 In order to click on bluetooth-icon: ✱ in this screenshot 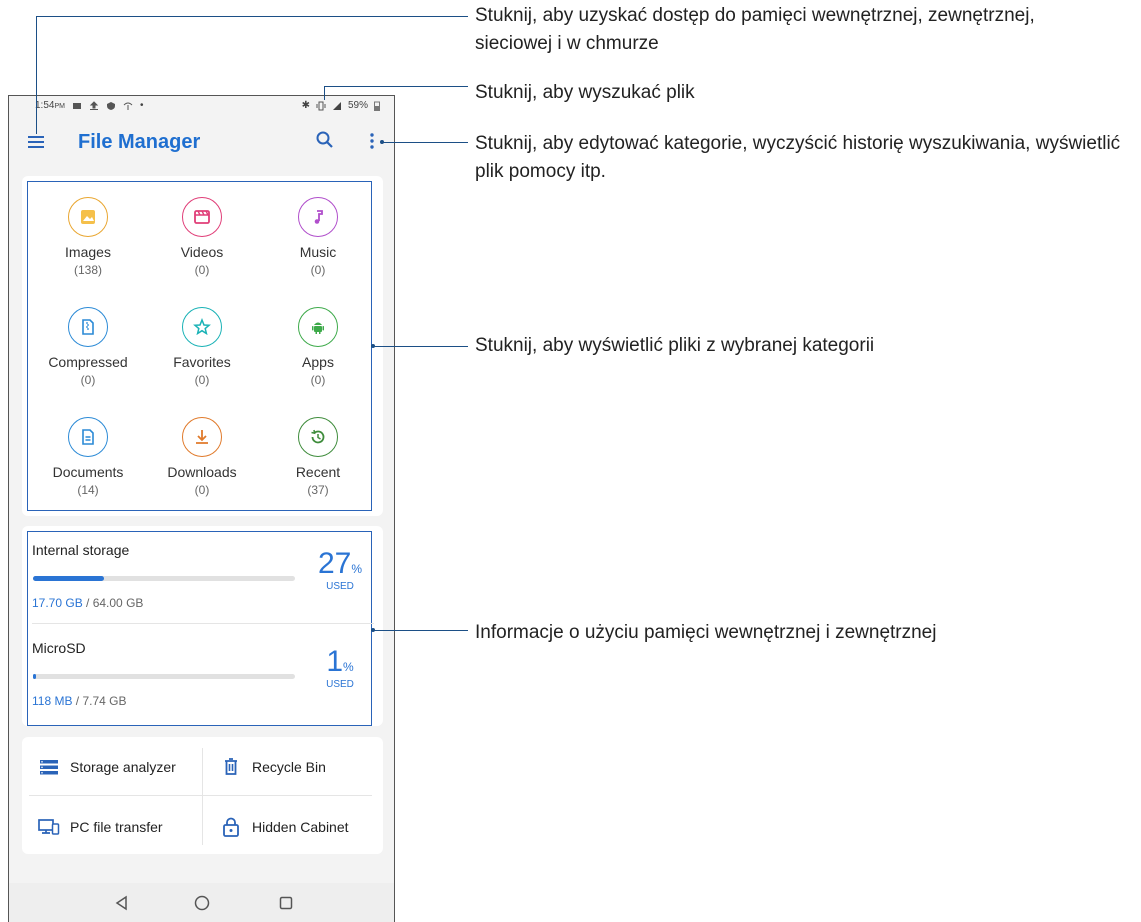, I will do `click(305, 105)`.